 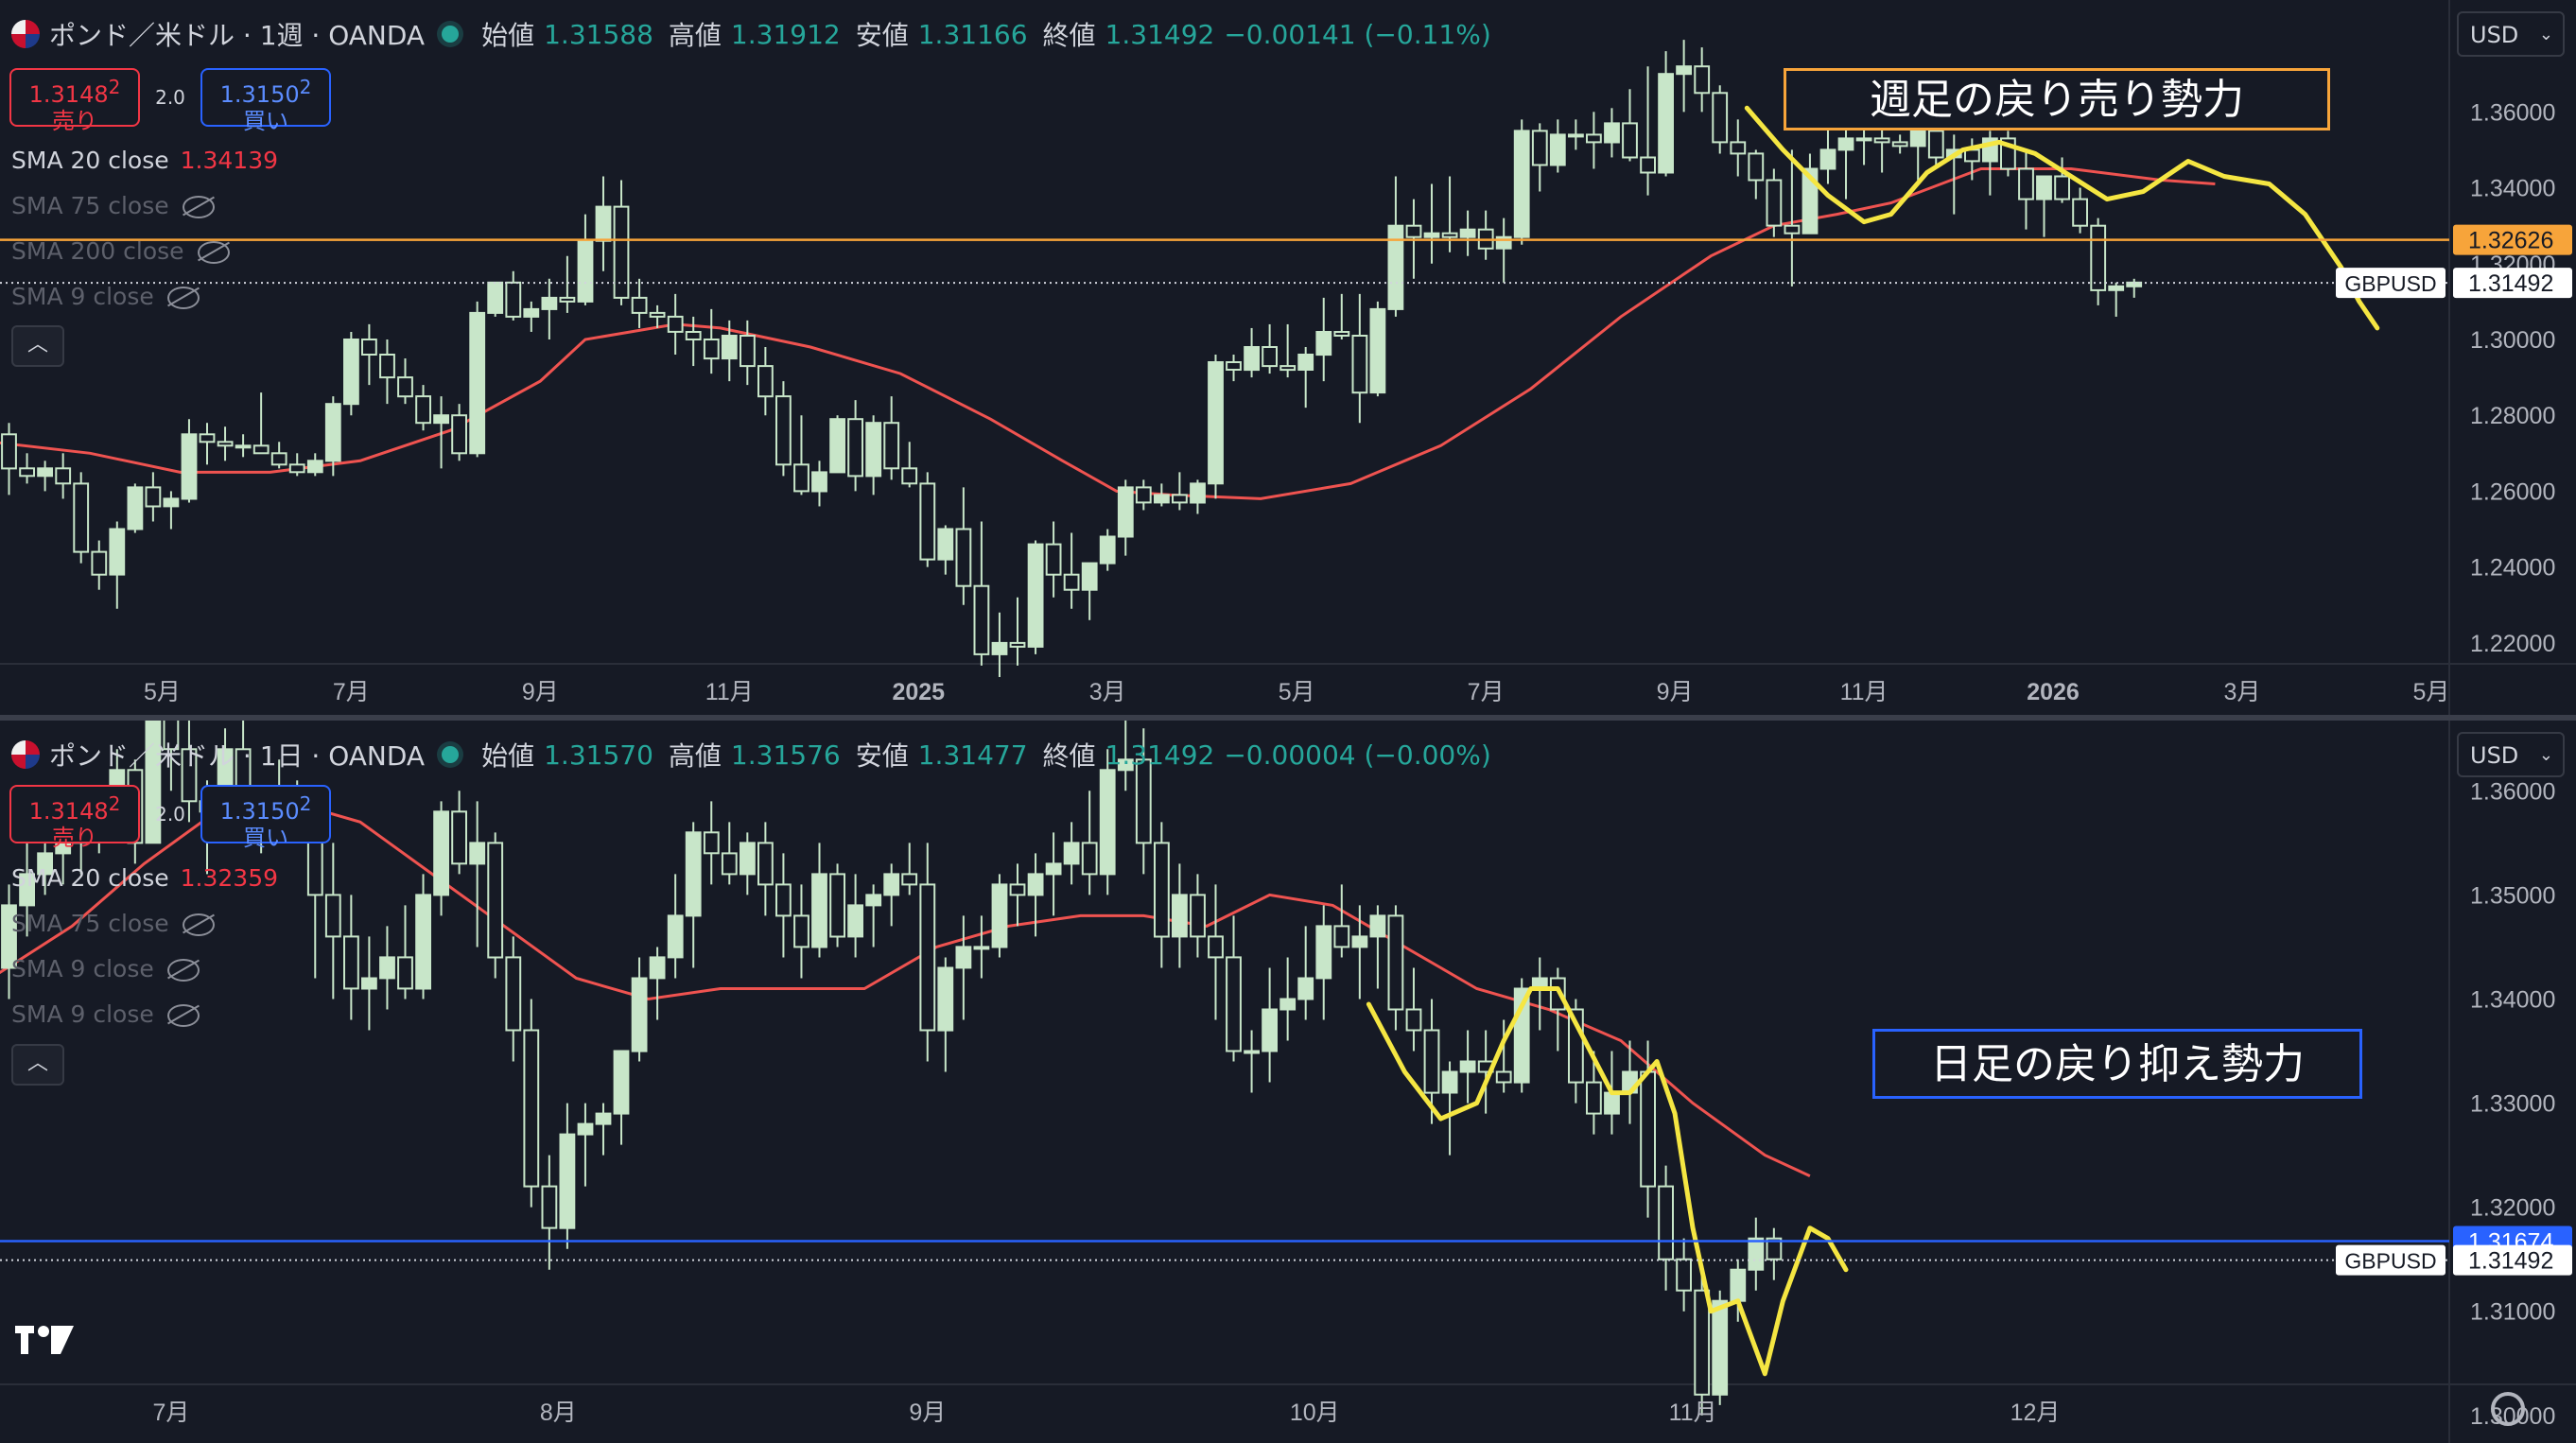 I want to click on gear-icon, so click(x=2508, y=1409).